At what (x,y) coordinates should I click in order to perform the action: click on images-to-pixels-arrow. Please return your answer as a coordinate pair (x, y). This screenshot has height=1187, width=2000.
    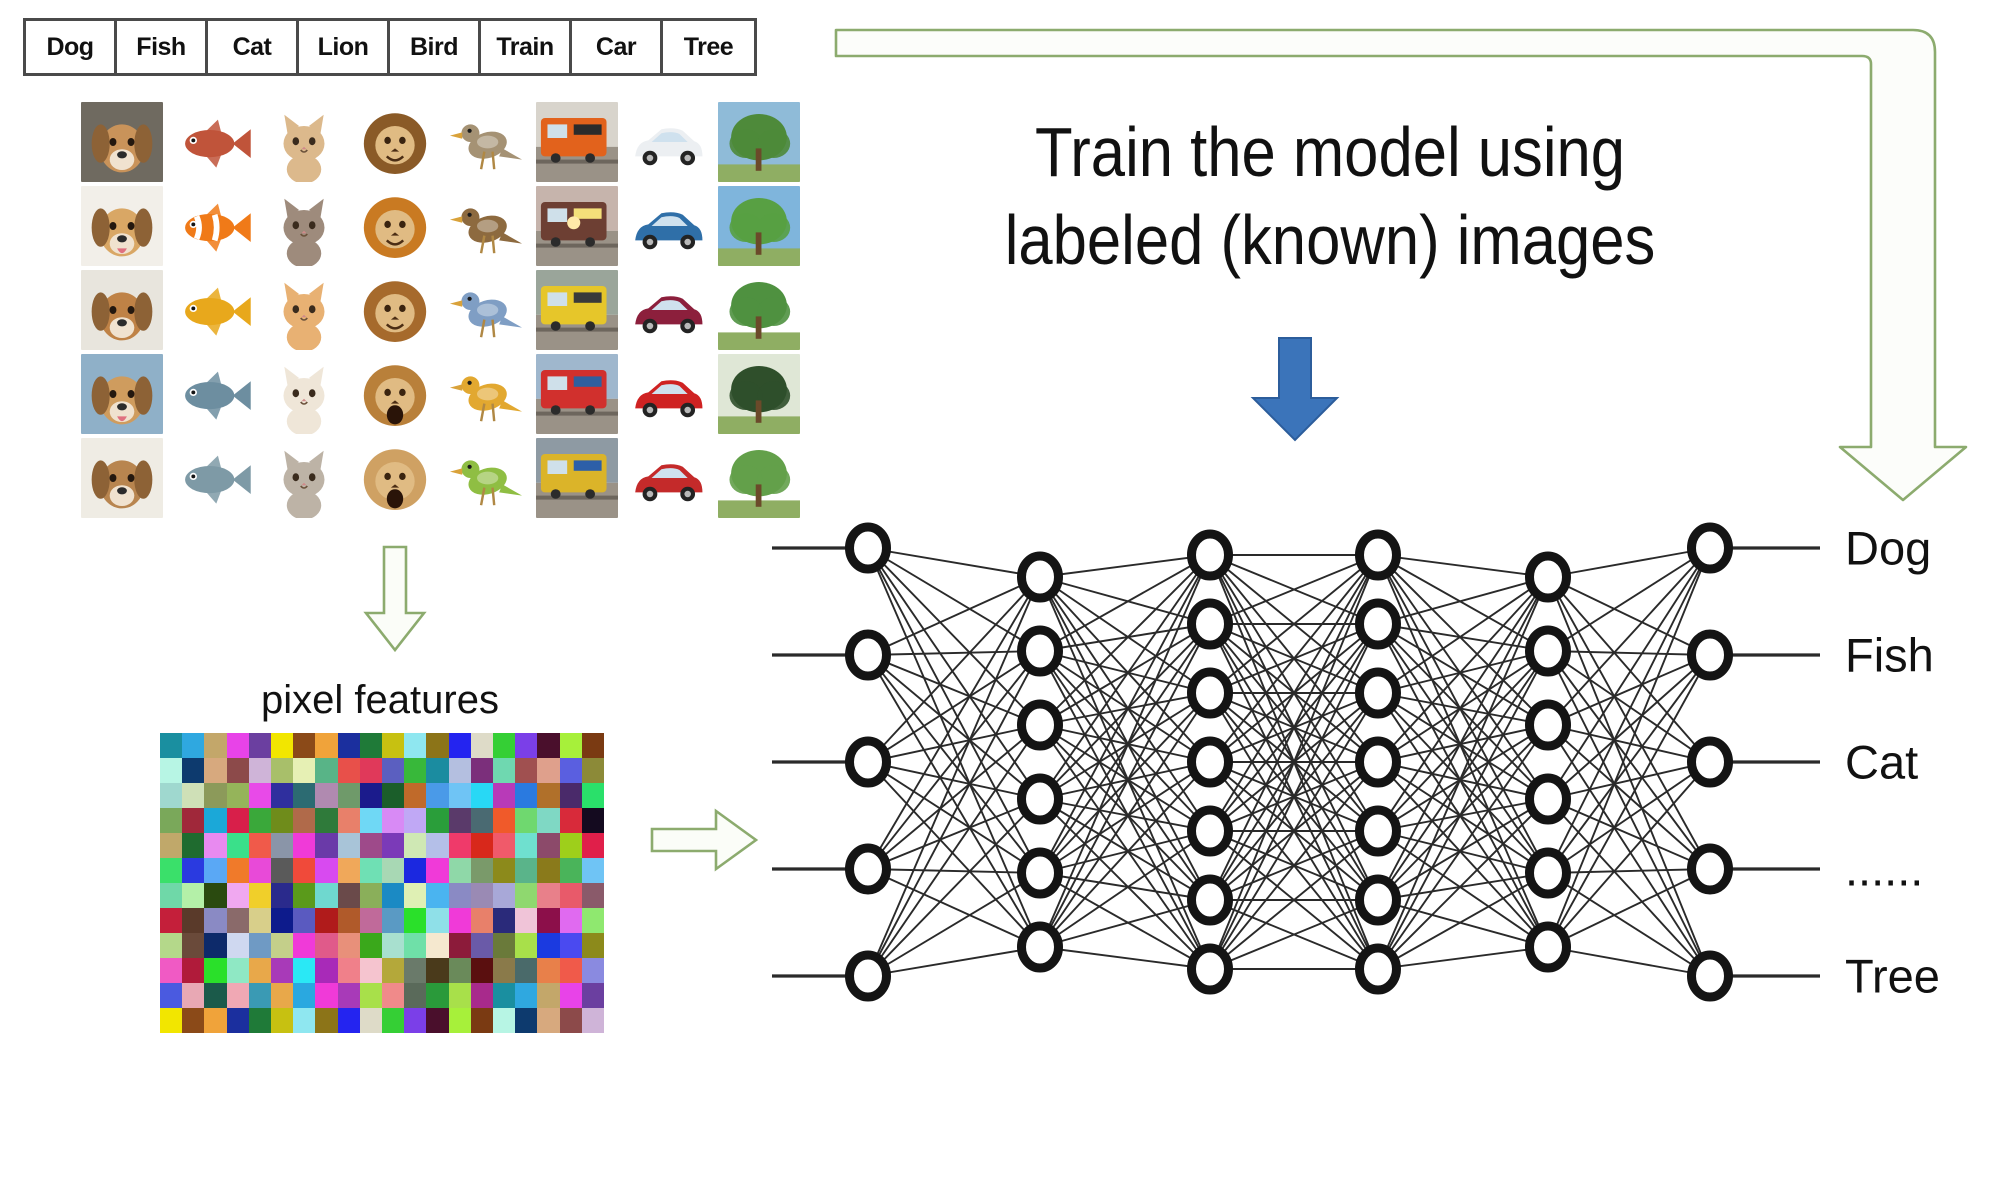
    Looking at the image, I should click on (395, 599).